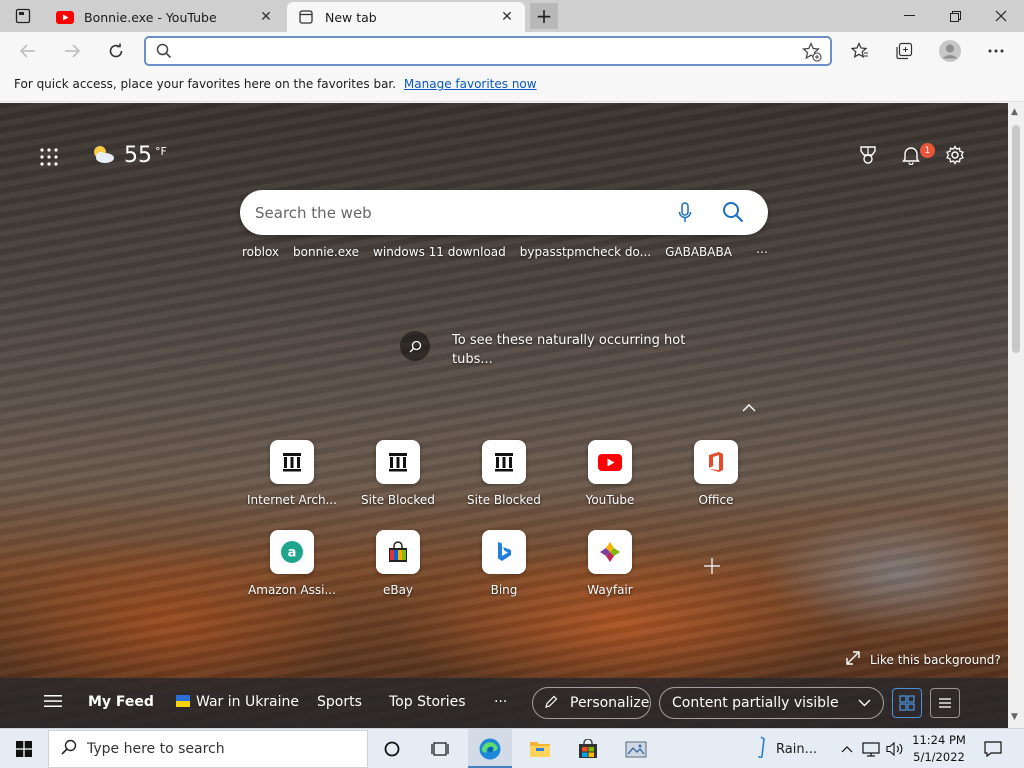 Image resolution: width=1024 pixels, height=768 pixels. What do you see at coordinates (72, 51) in the screenshot?
I see `forward-button` at bounding box center [72, 51].